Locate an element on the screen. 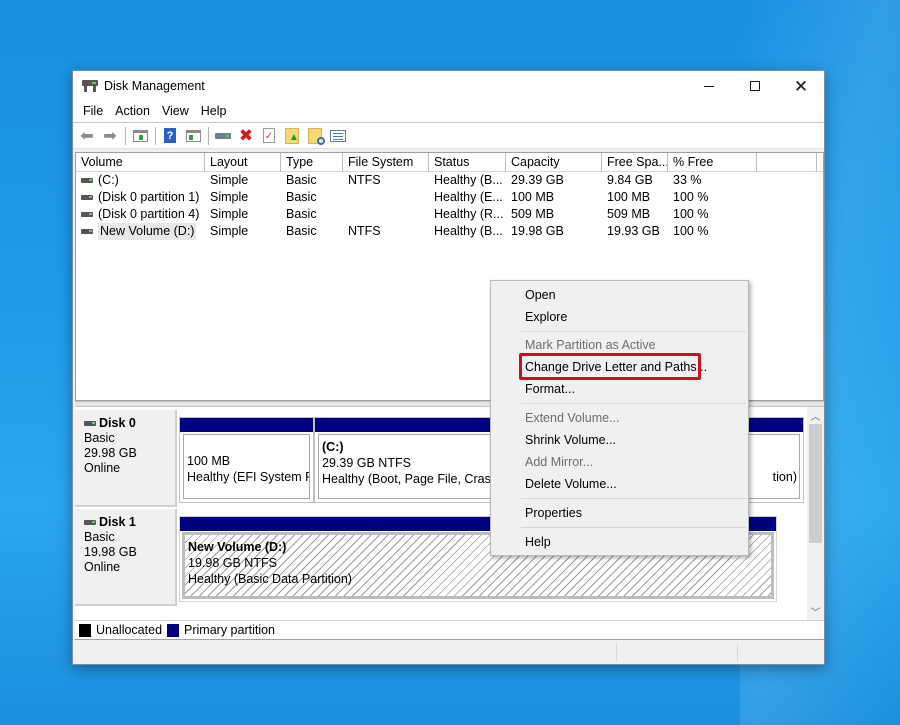 The image size is (900, 725). column-header-blank is located at coordinates (787, 162).